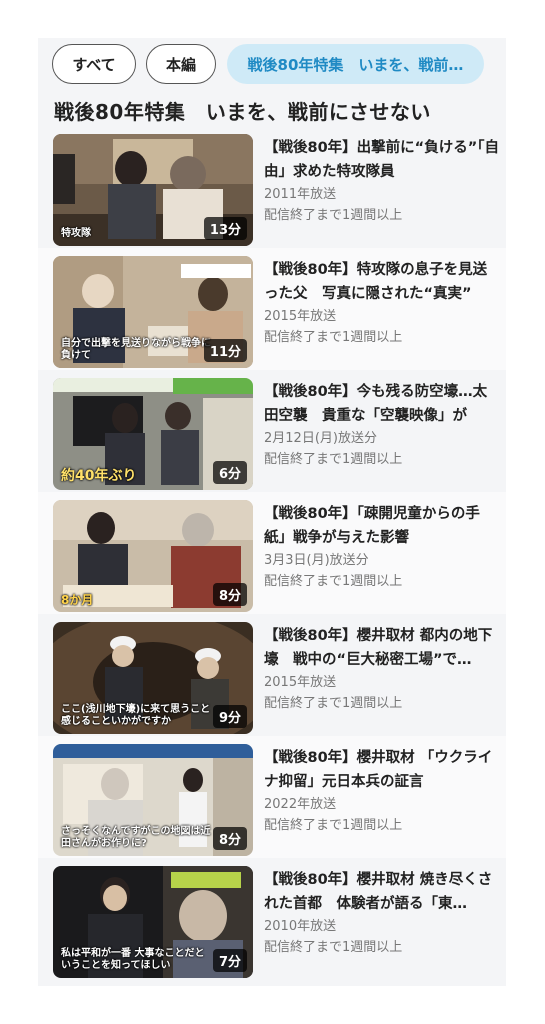 The width and height of the screenshot is (545, 1024). Describe the element at coordinates (382, 160) in the screenshot. I see `video-title: 【戦後80年】出撃前に“負ける”「自由」求めた特攻隊員` at that location.